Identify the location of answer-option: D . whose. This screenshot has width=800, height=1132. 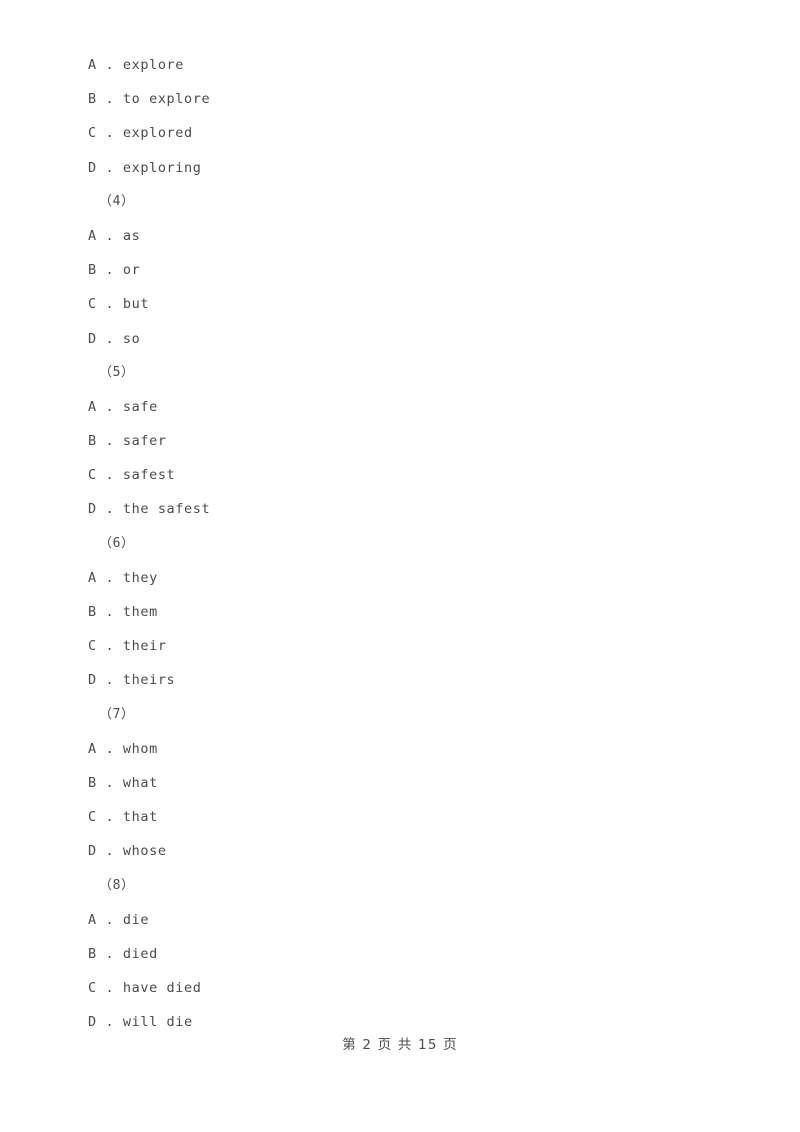
(127, 851).